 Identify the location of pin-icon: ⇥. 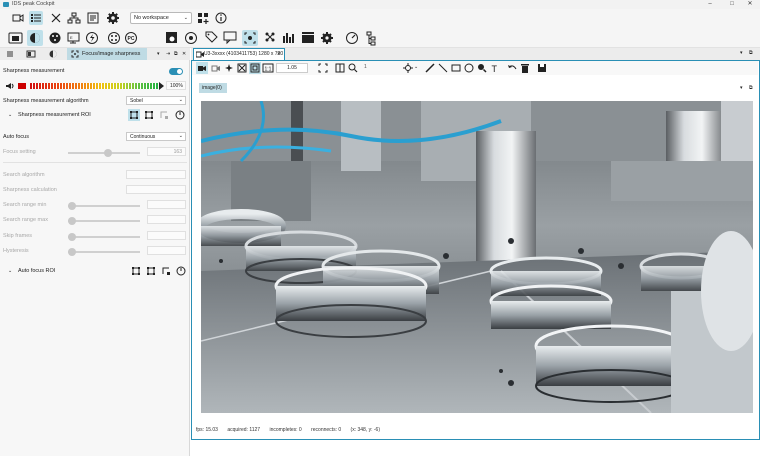
(170, 54).